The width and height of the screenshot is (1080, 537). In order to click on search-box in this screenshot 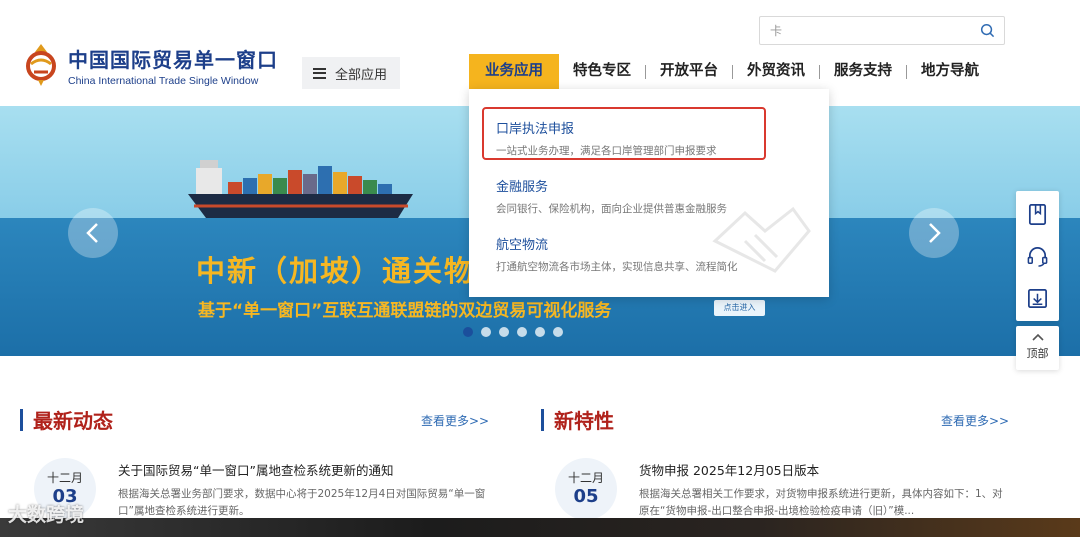, I will do `click(882, 30)`.